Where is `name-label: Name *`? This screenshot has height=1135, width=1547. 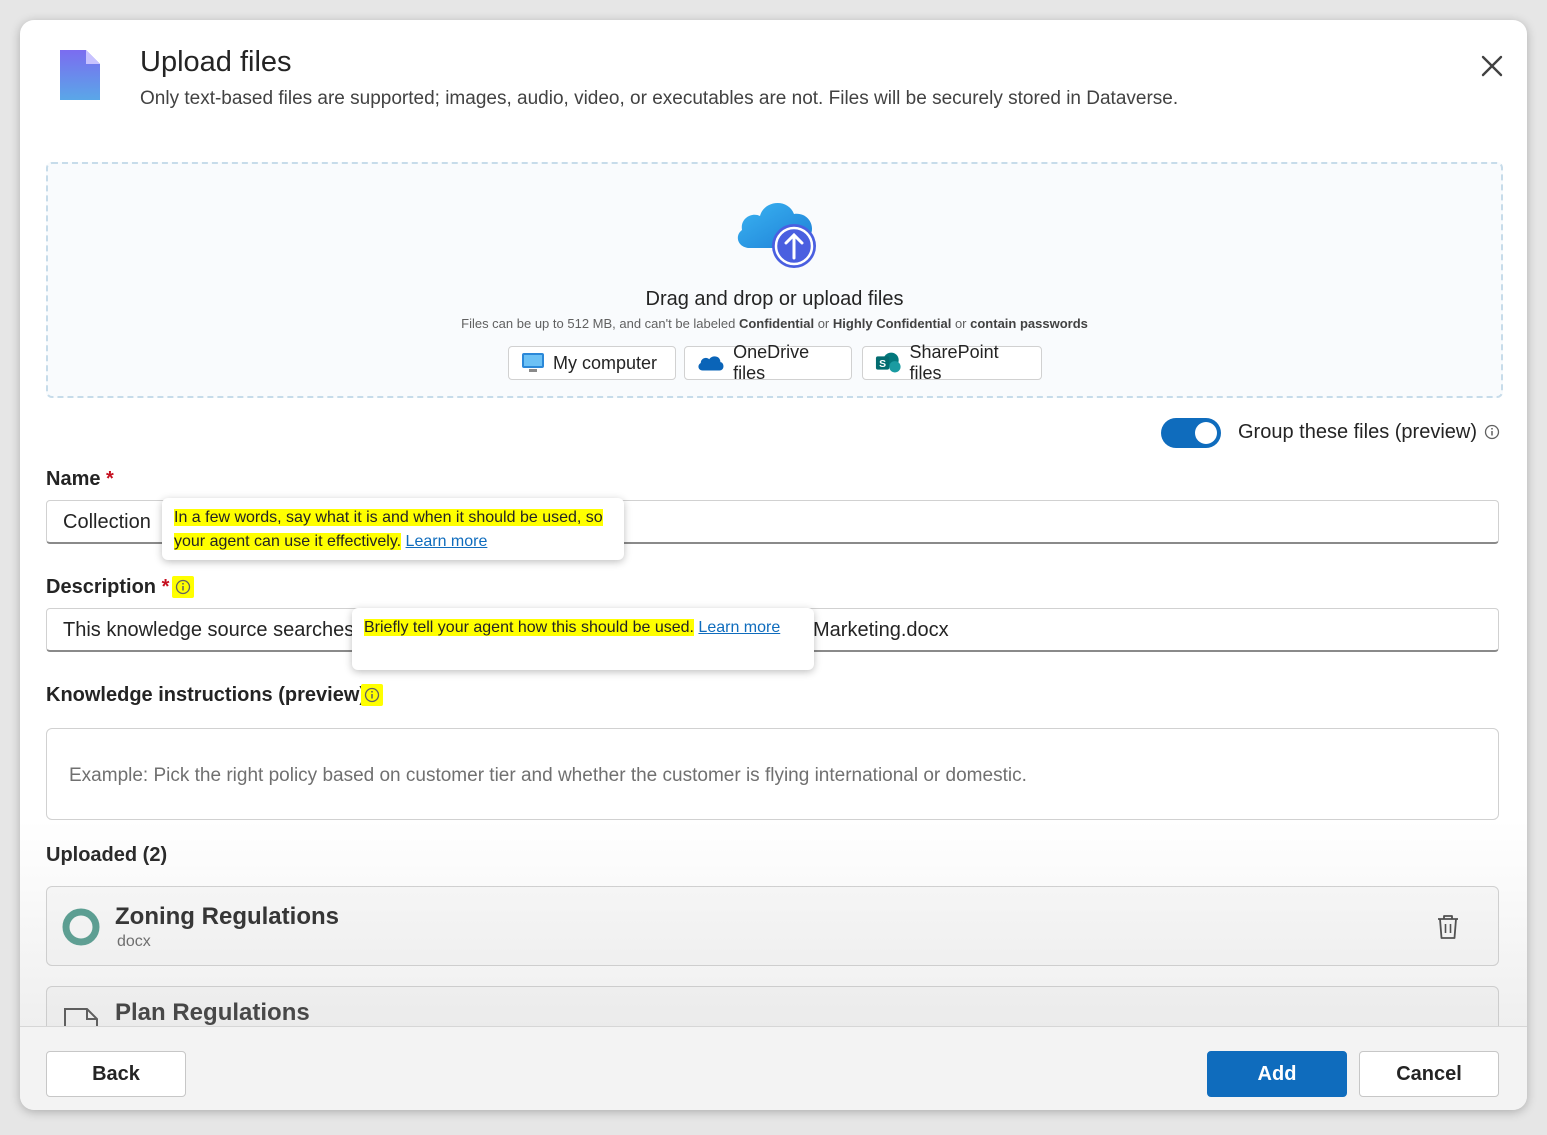
name-label: Name * is located at coordinates (80, 479).